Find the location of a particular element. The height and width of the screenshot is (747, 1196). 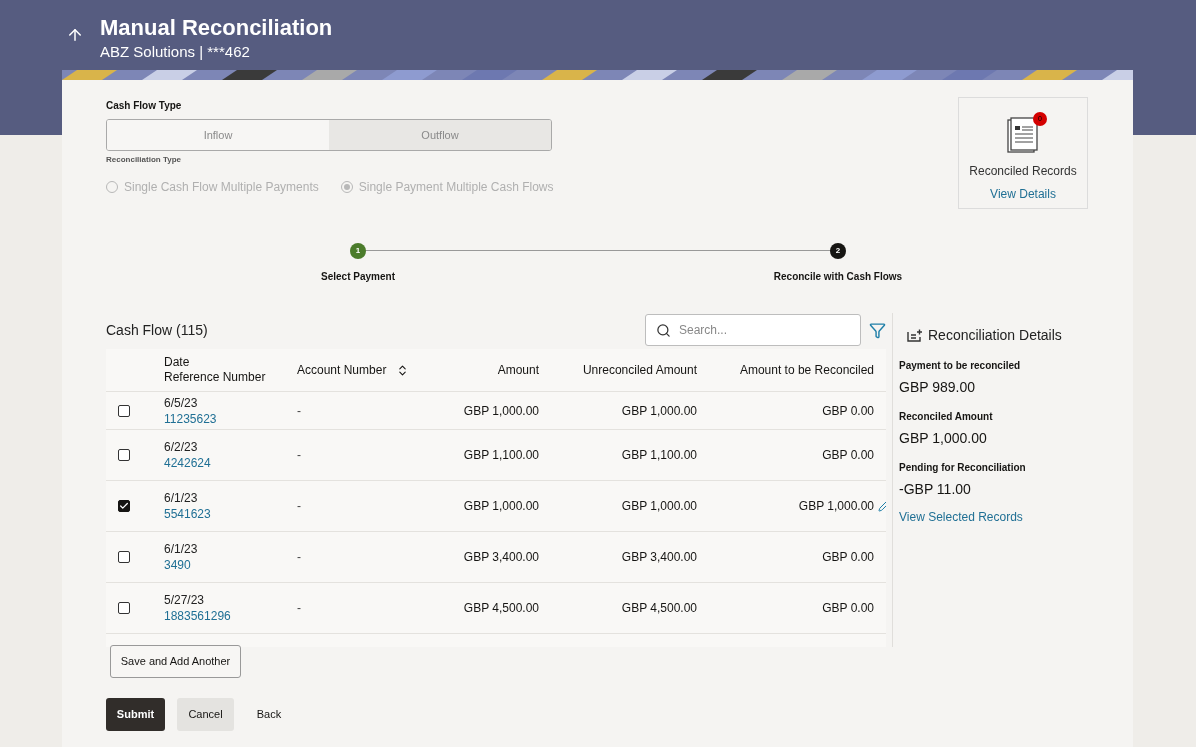

back-arrow-icon is located at coordinates (75, 35).